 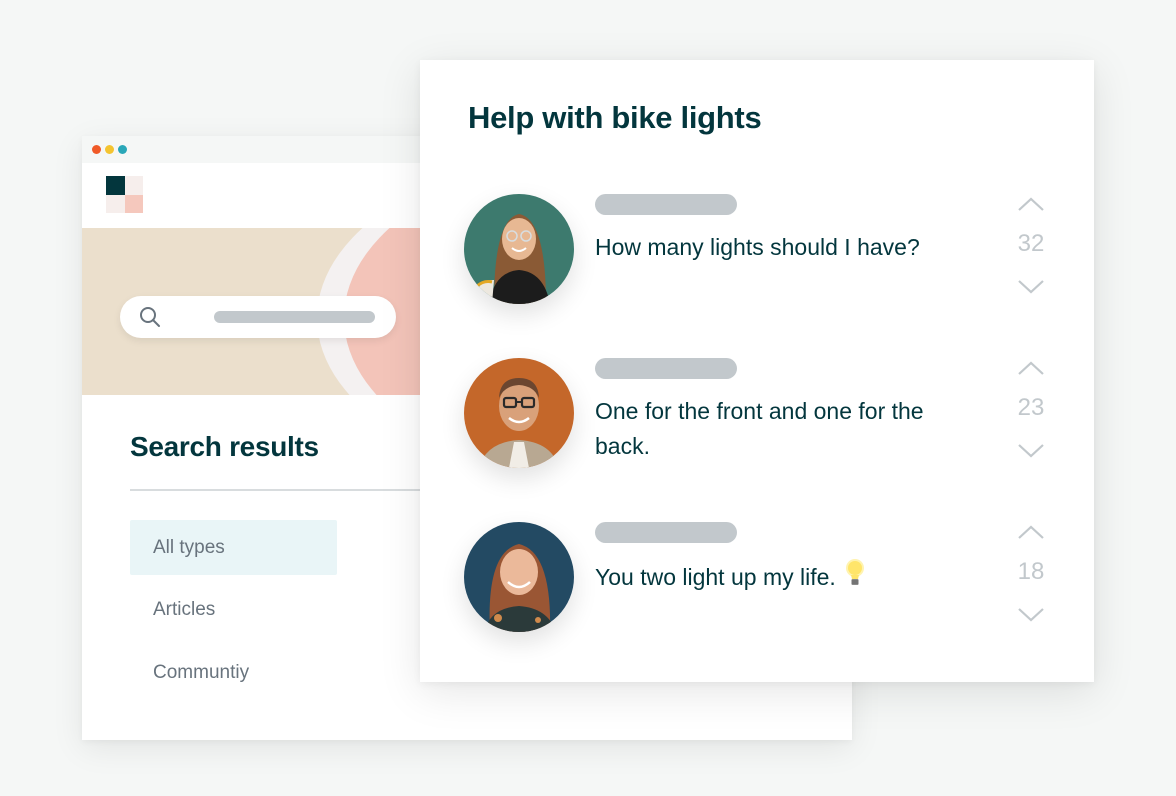 I want to click on filter-label: Articles, so click(x=184, y=609).